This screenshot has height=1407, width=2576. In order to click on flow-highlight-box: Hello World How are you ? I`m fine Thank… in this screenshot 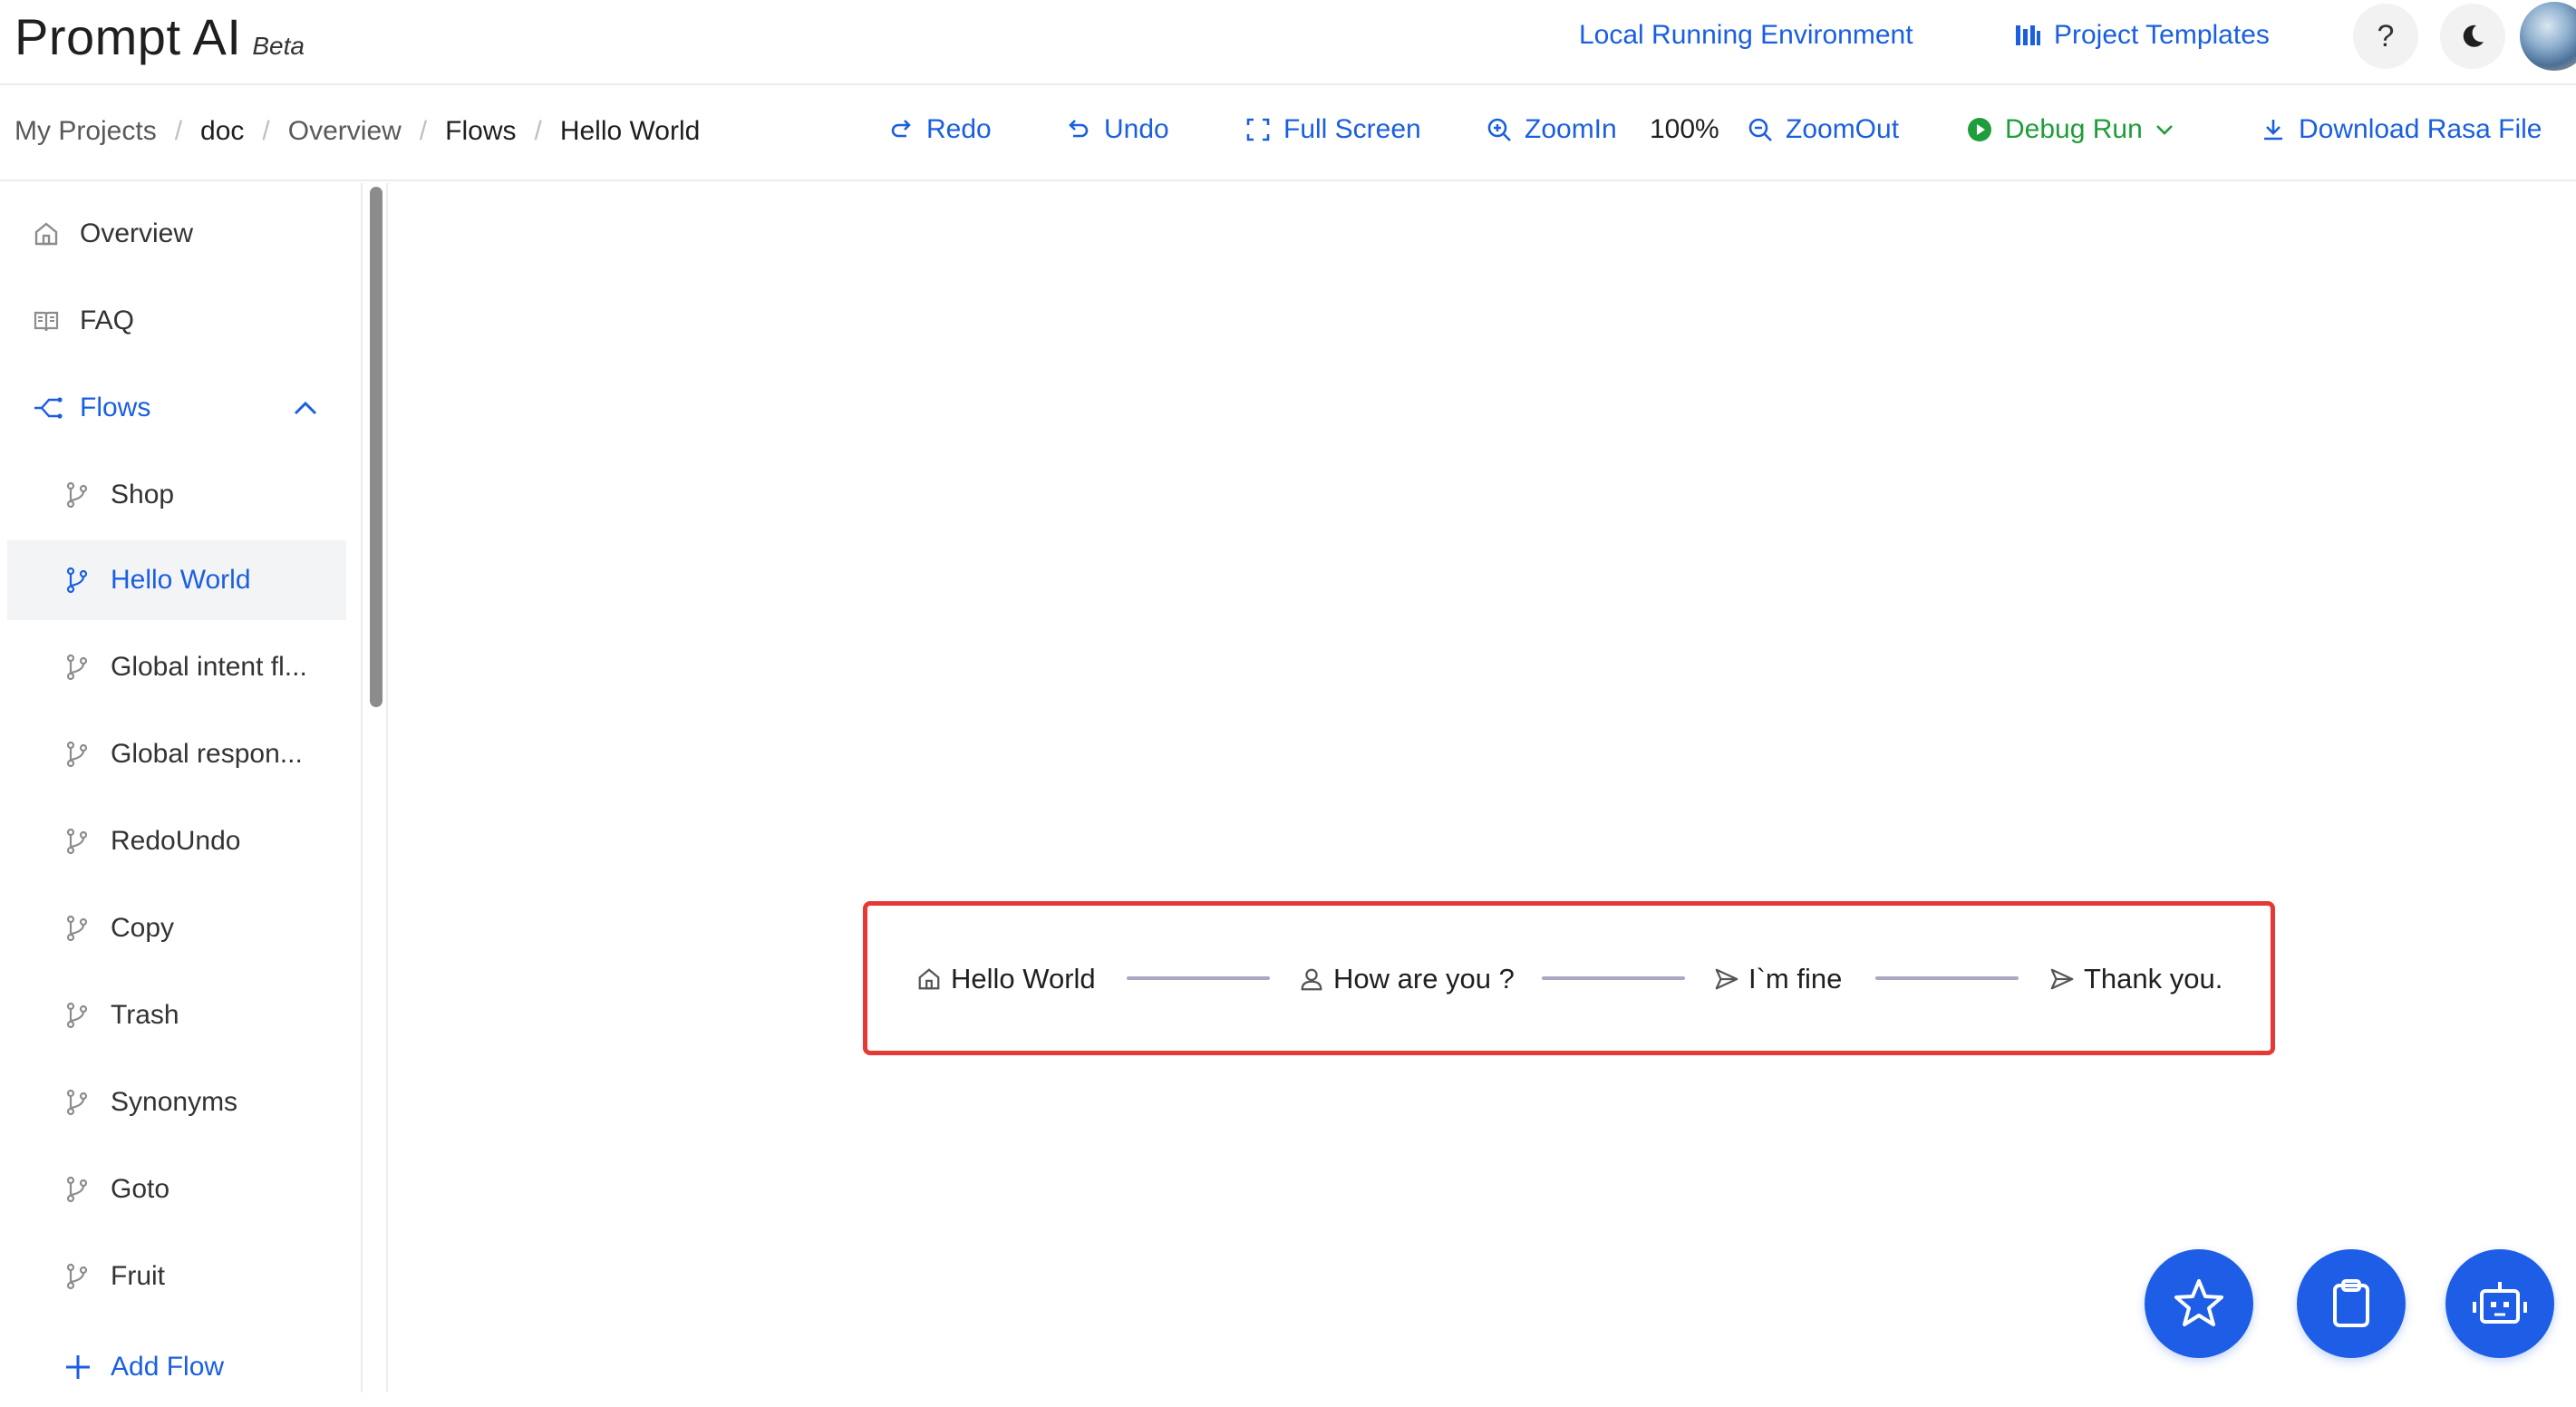, I will do `click(1569, 978)`.